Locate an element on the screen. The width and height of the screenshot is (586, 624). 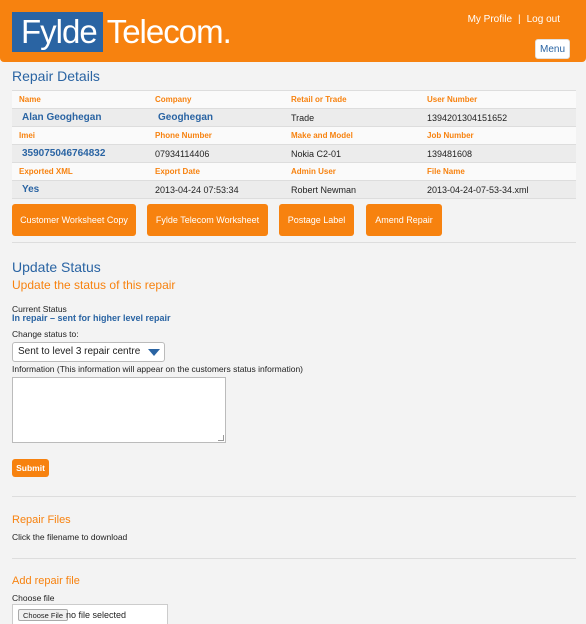
information-textarea is located at coordinates (119, 410).